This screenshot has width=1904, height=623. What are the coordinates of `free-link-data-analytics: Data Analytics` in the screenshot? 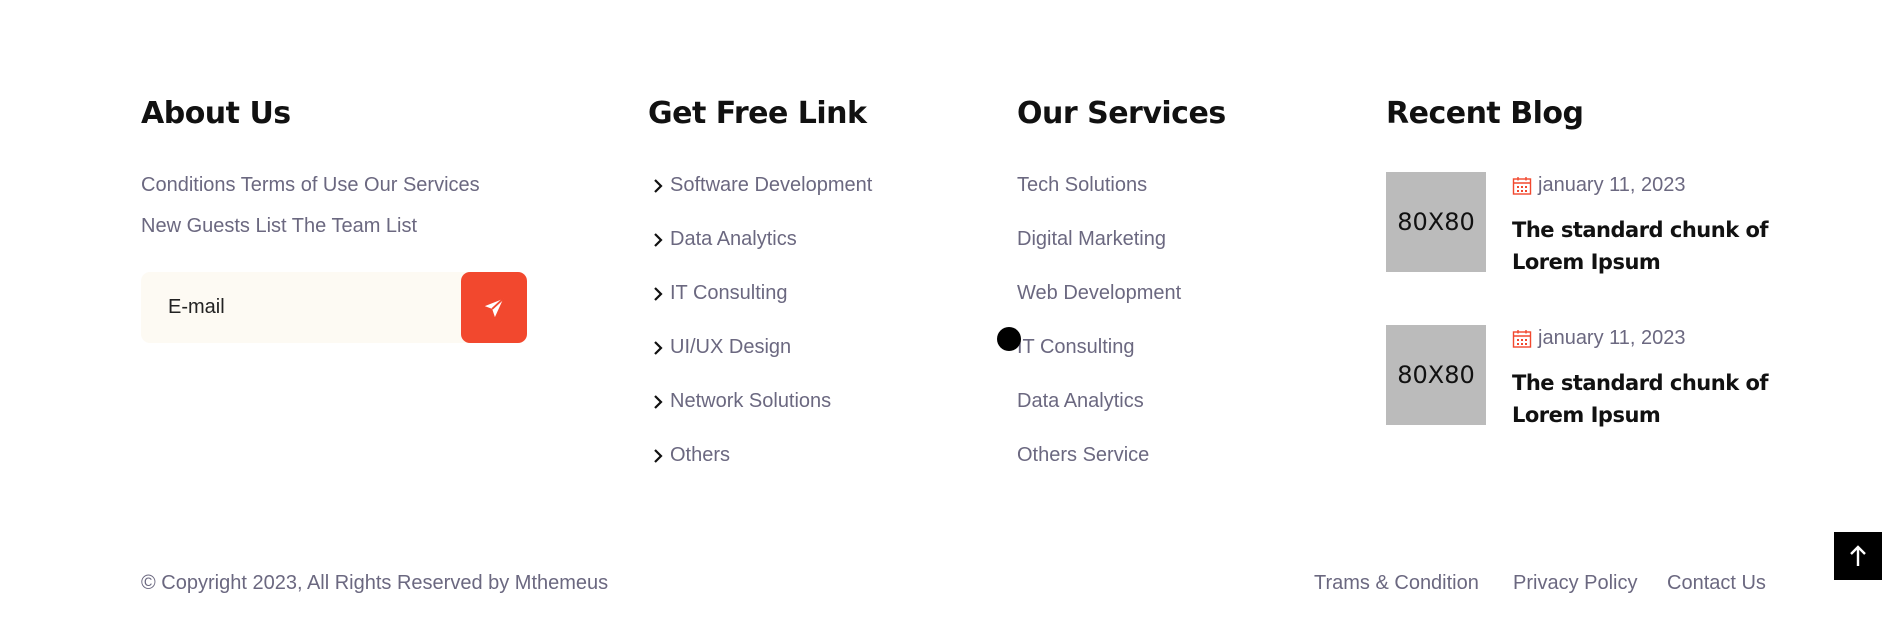 It's located at (724, 239).